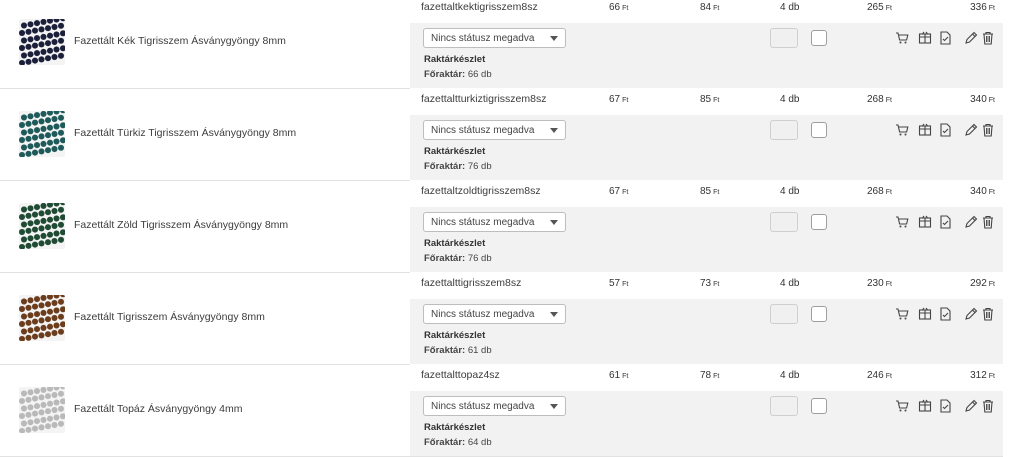  I want to click on product-sku: fazettaltturkiztigrisszem8sz, so click(484, 99).